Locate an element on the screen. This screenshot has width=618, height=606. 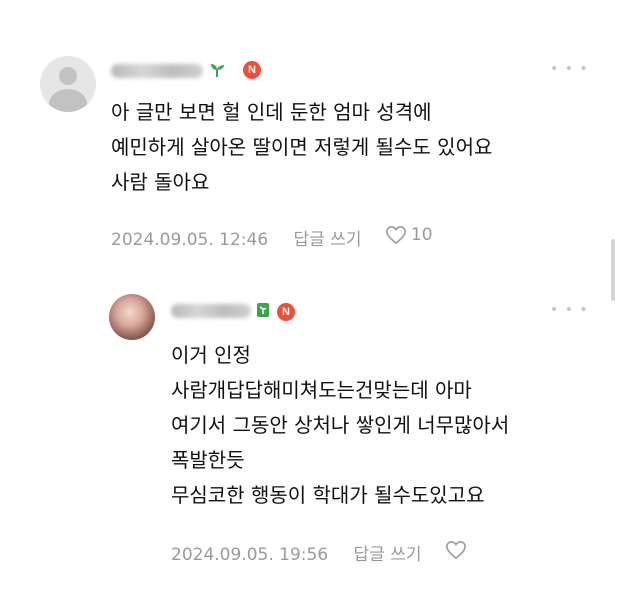
avatar-body-shape is located at coordinates (68, 100).